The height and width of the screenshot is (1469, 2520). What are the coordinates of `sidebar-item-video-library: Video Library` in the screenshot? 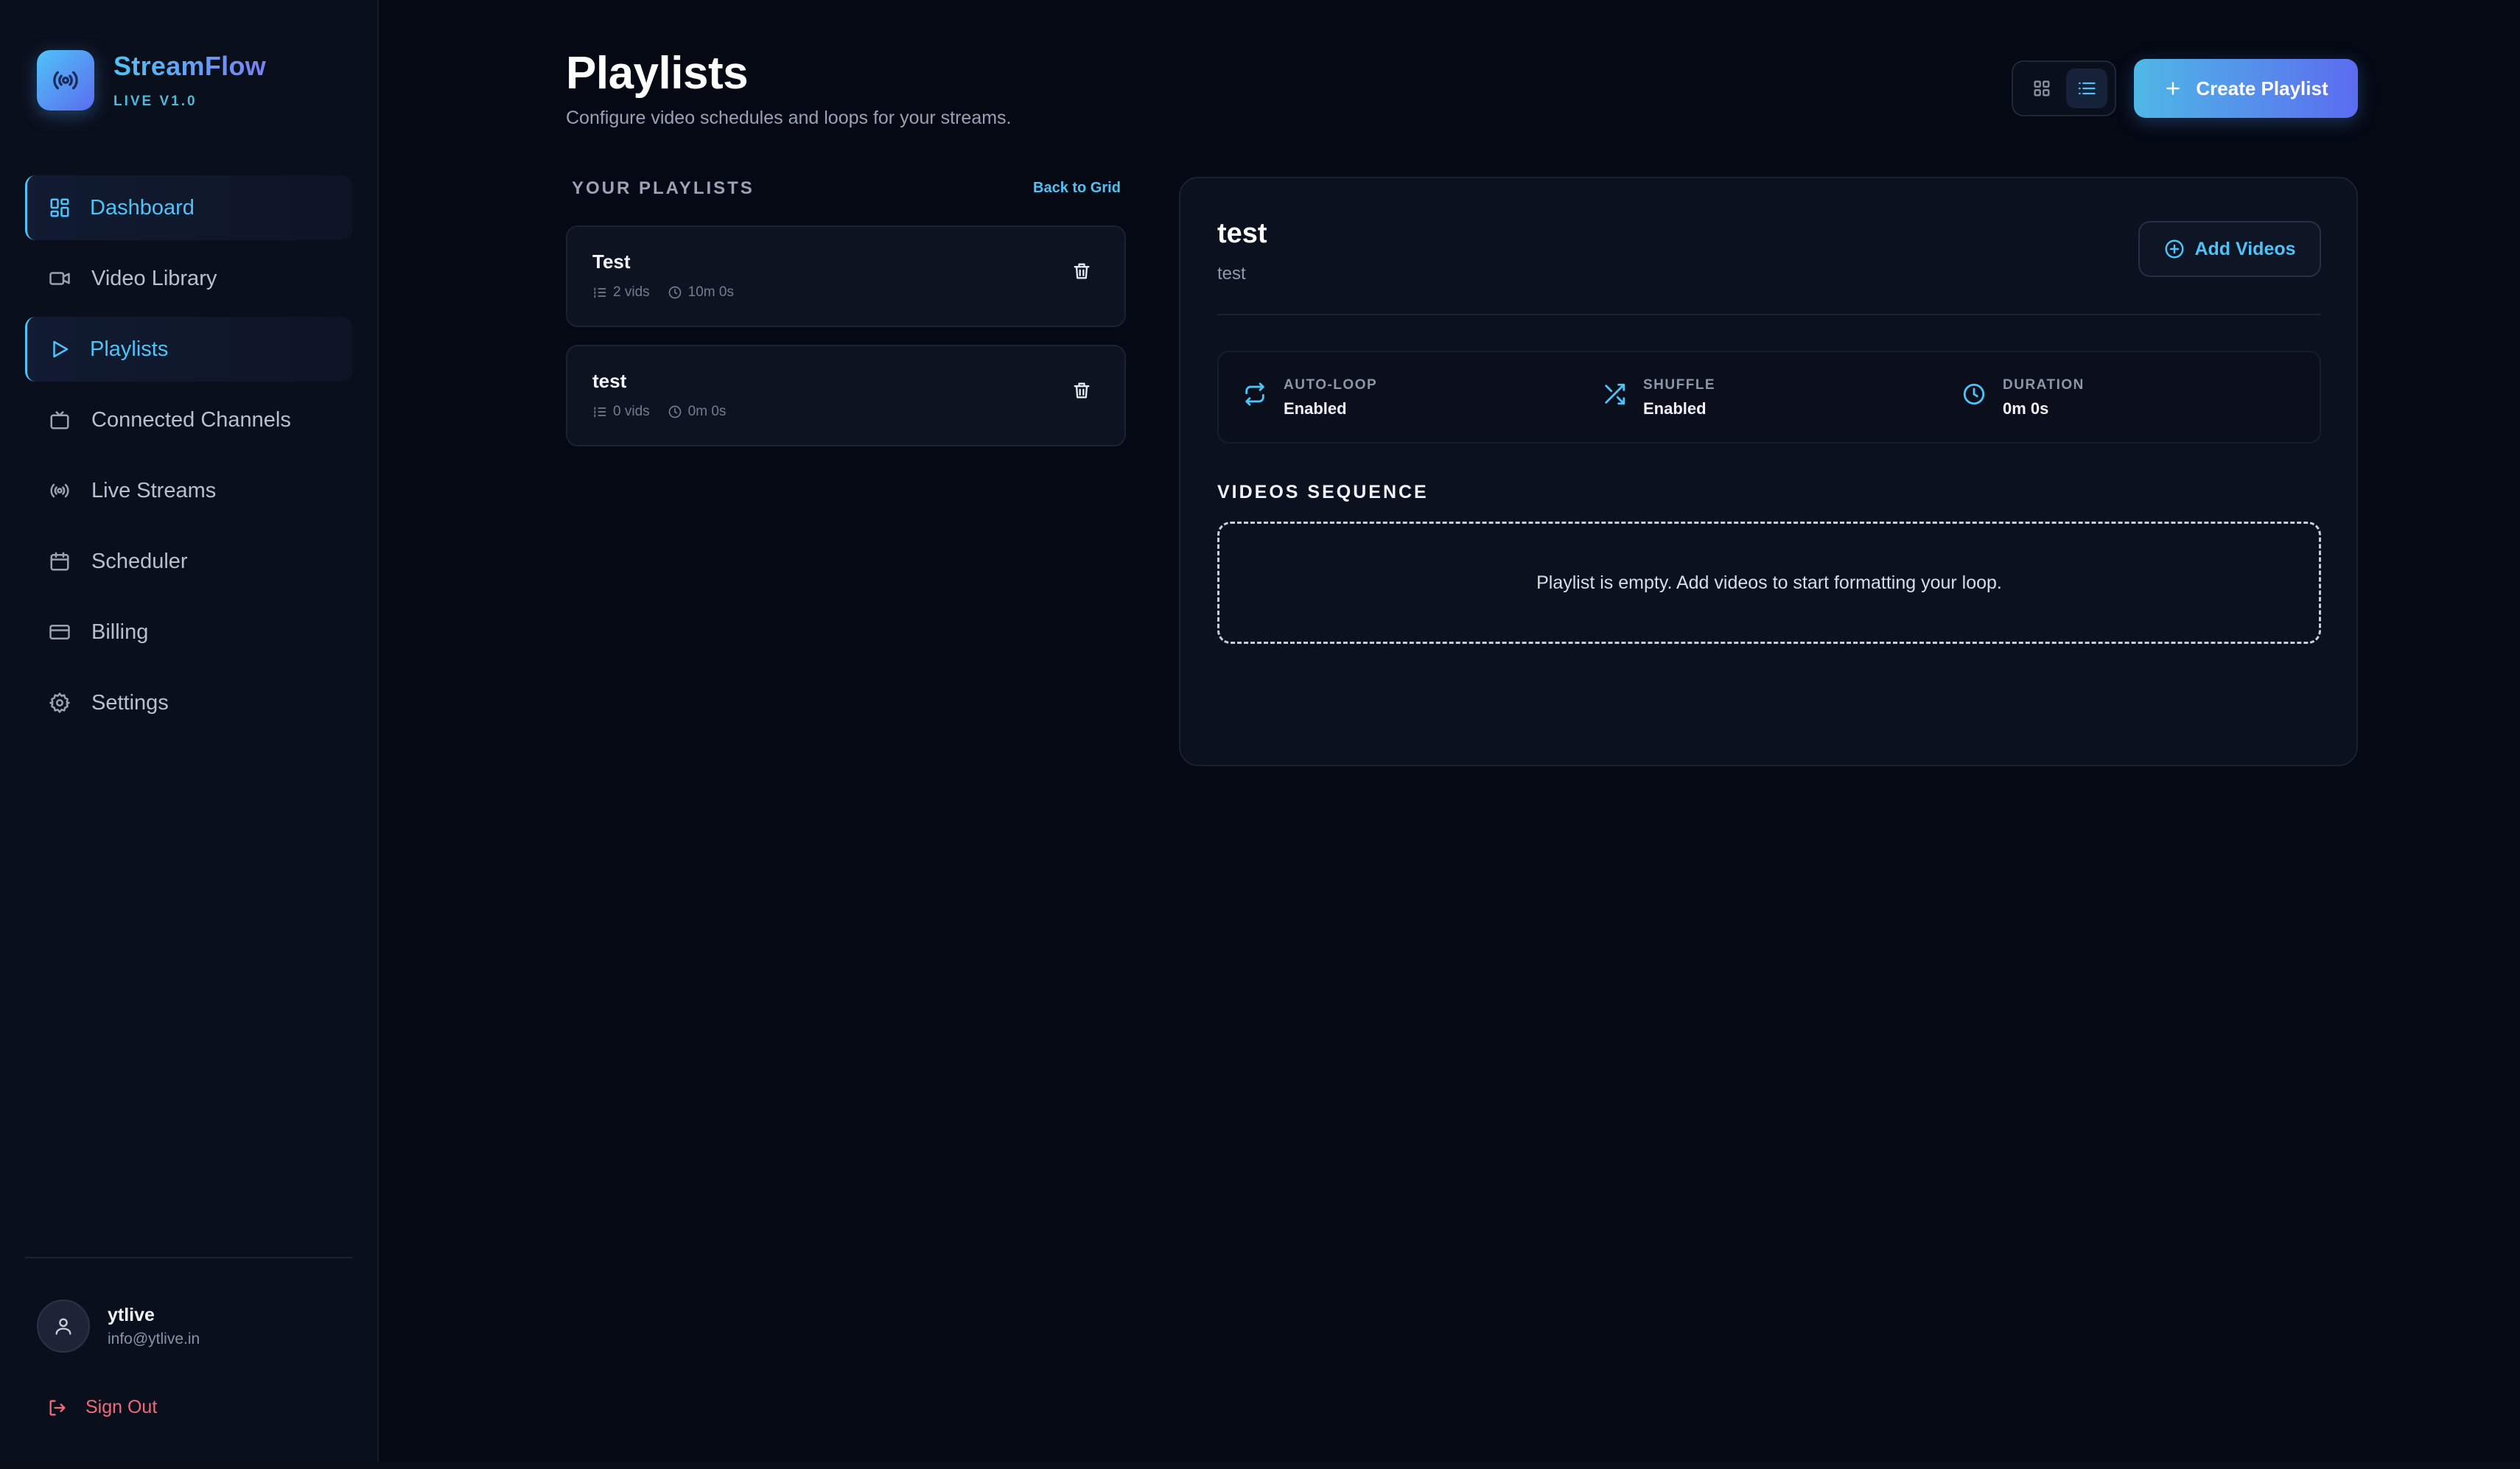 It's located at (188, 278).